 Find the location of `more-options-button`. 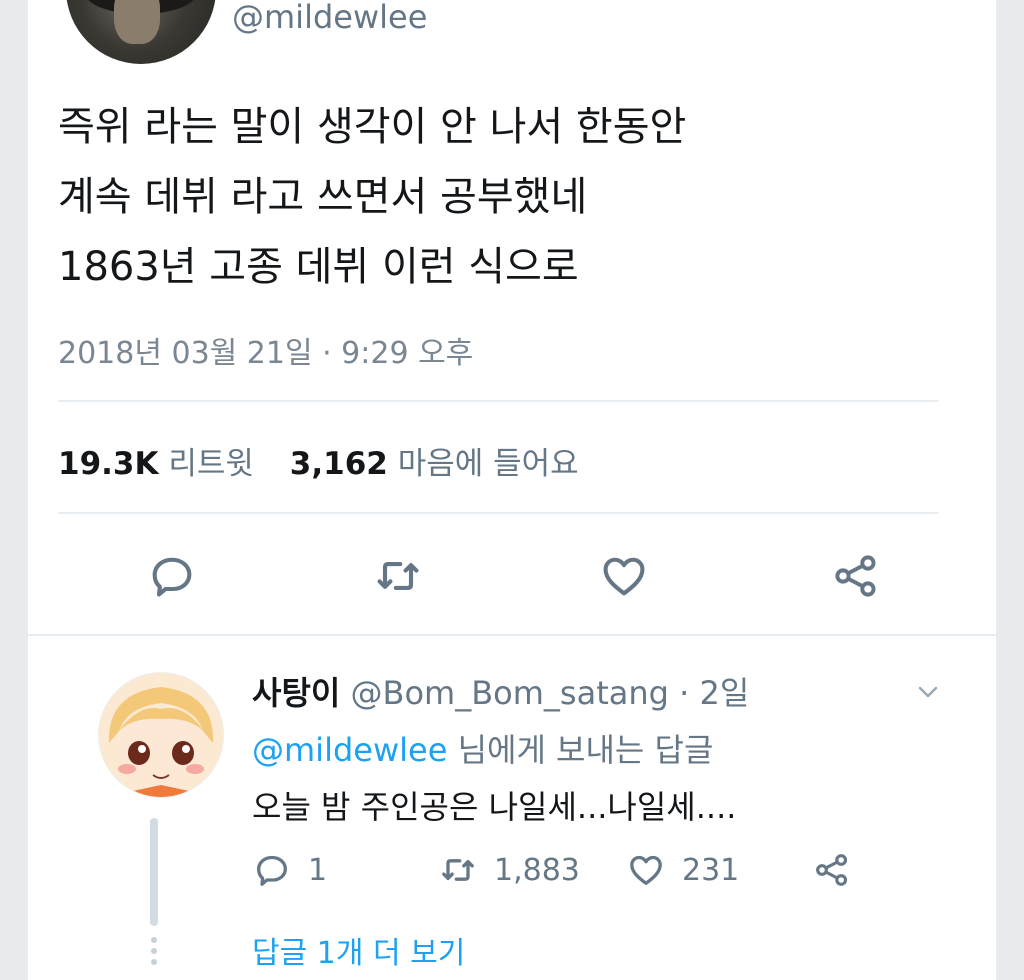

more-options-button is located at coordinates (928, 692).